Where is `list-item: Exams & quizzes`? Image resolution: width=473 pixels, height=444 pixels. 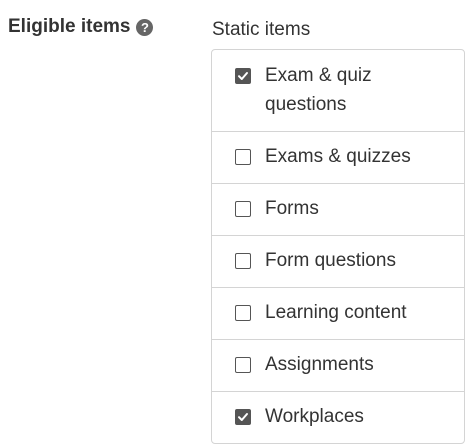 list-item: Exams & quizzes is located at coordinates (338, 157).